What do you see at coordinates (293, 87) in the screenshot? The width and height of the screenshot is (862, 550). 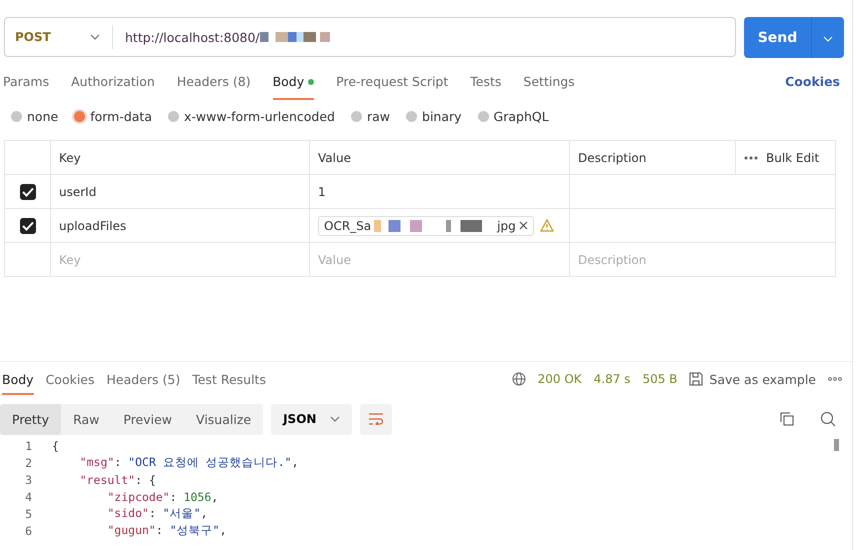 I see `request-tab: Body` at bounding box center [293, 87].